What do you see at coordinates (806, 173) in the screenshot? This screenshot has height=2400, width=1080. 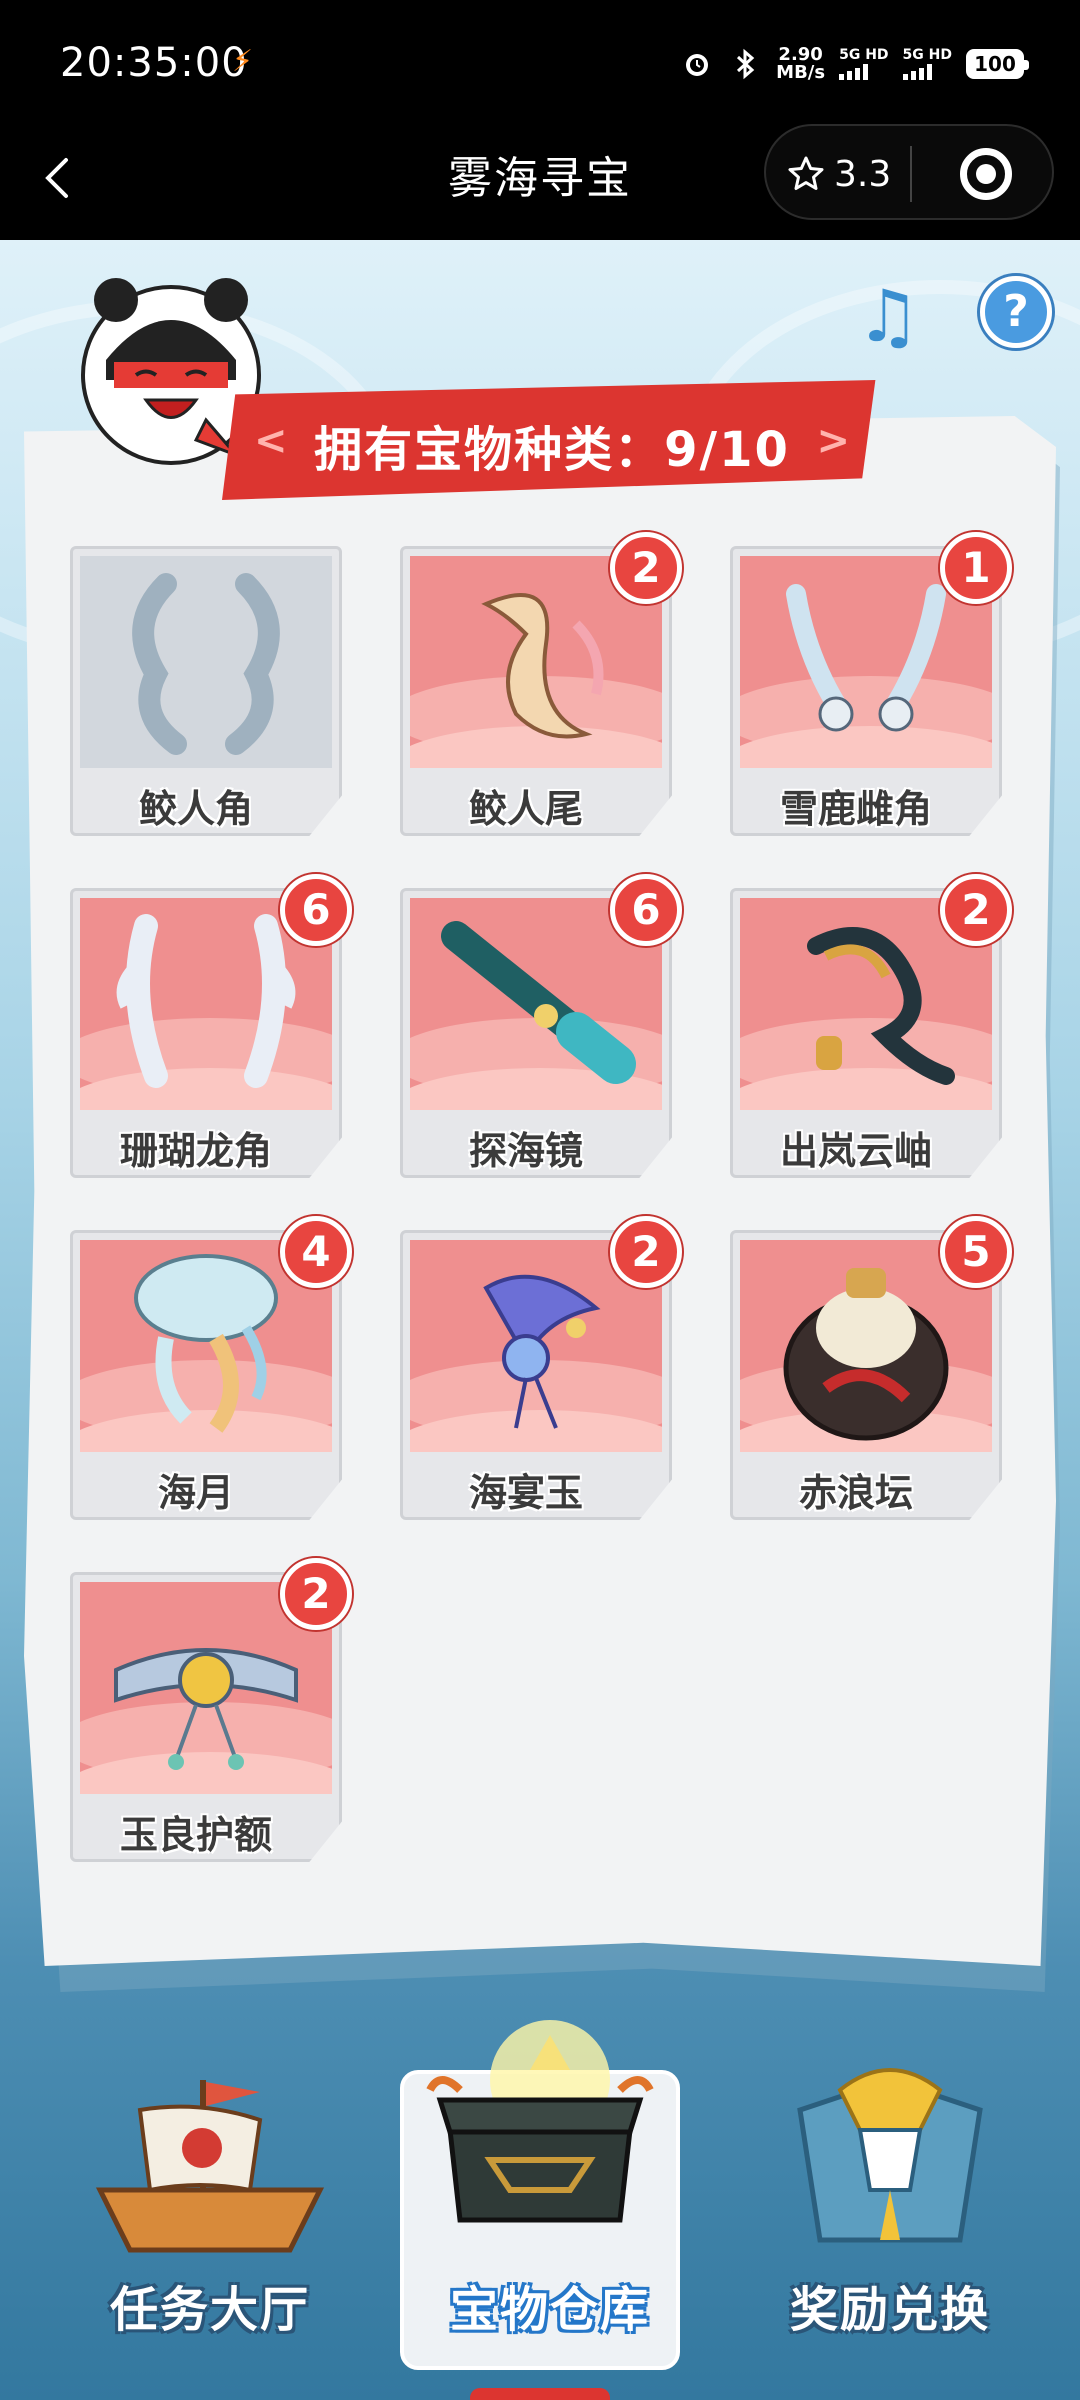 I see `star-icon` at bounding box center [806, 173].